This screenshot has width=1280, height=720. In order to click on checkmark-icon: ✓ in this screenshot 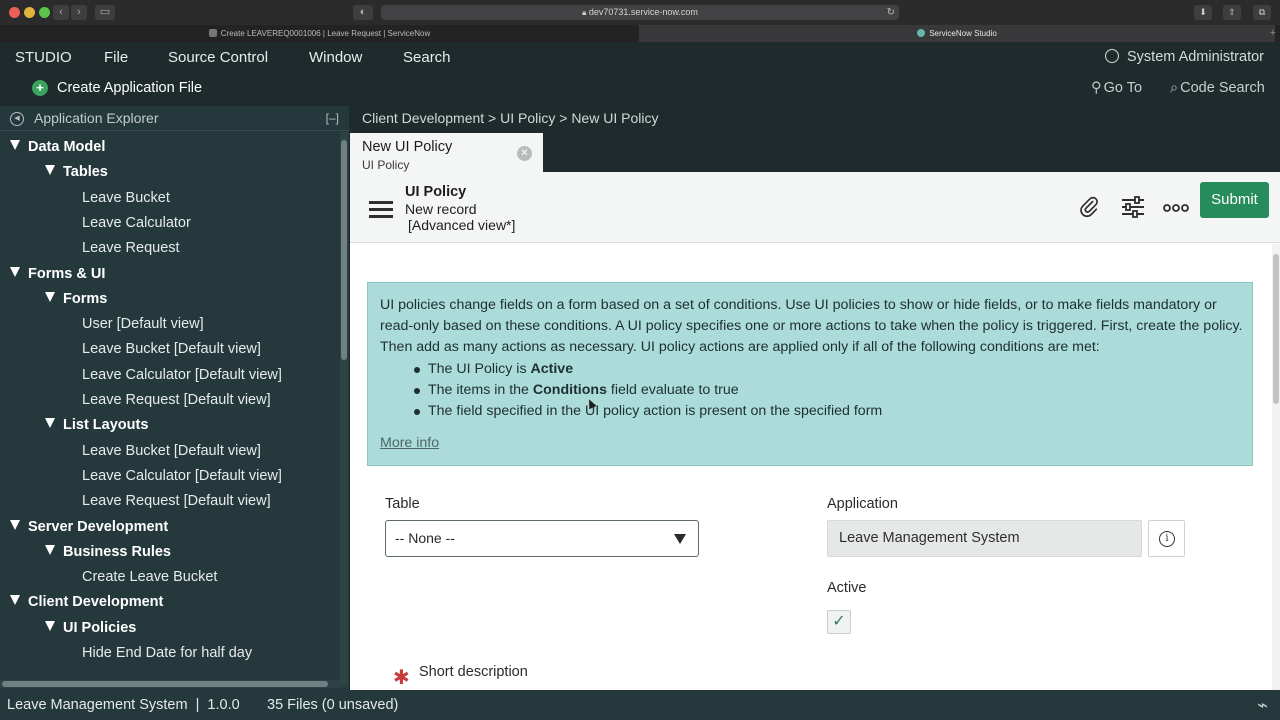, I will do `click(839, 621)`.